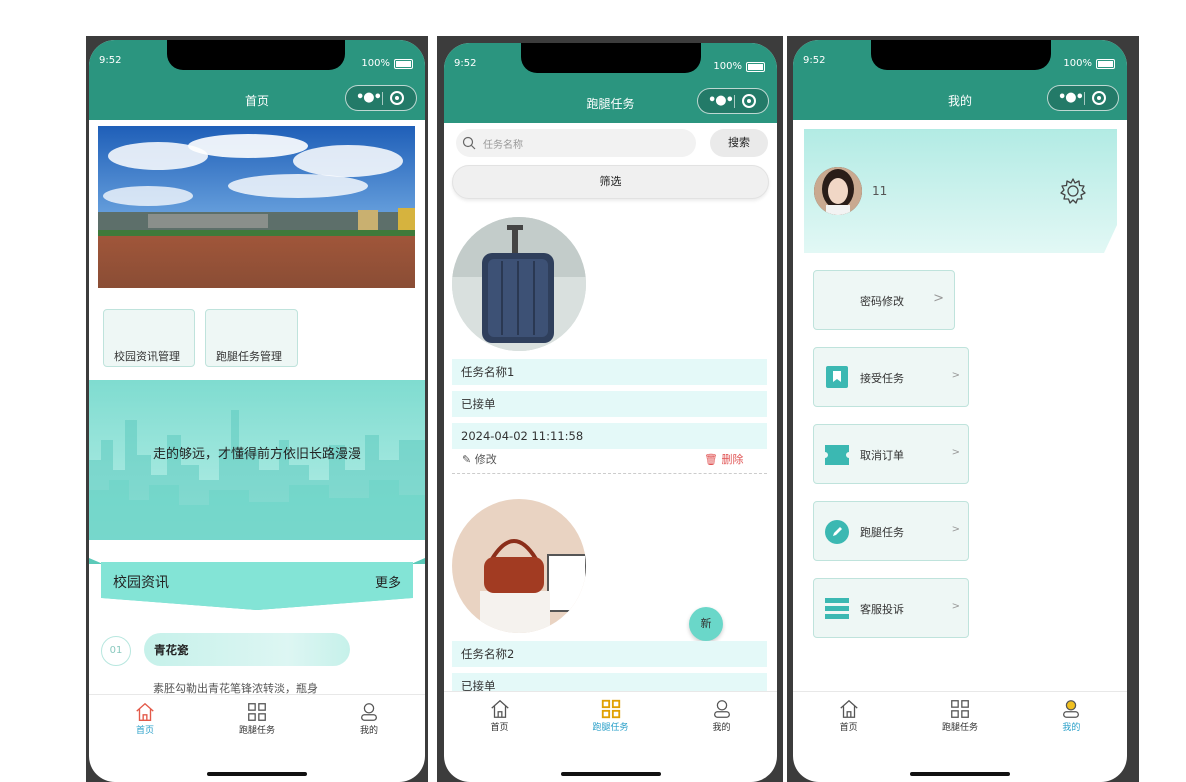 The image size is (1186, 782). I want to click on campus-news-admin-button: 校园资讯管理, so click(149, 338).